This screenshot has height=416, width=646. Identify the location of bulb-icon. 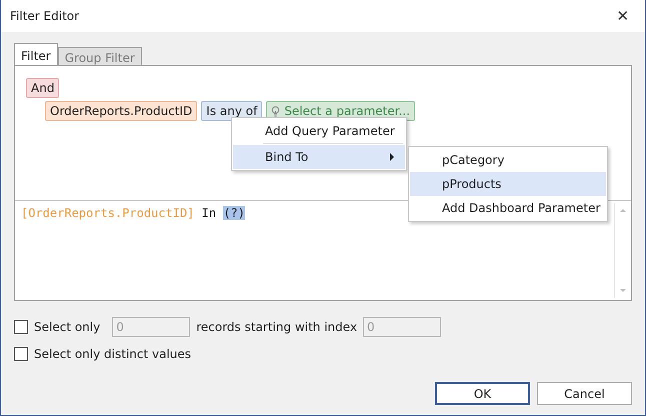
(275, 111).